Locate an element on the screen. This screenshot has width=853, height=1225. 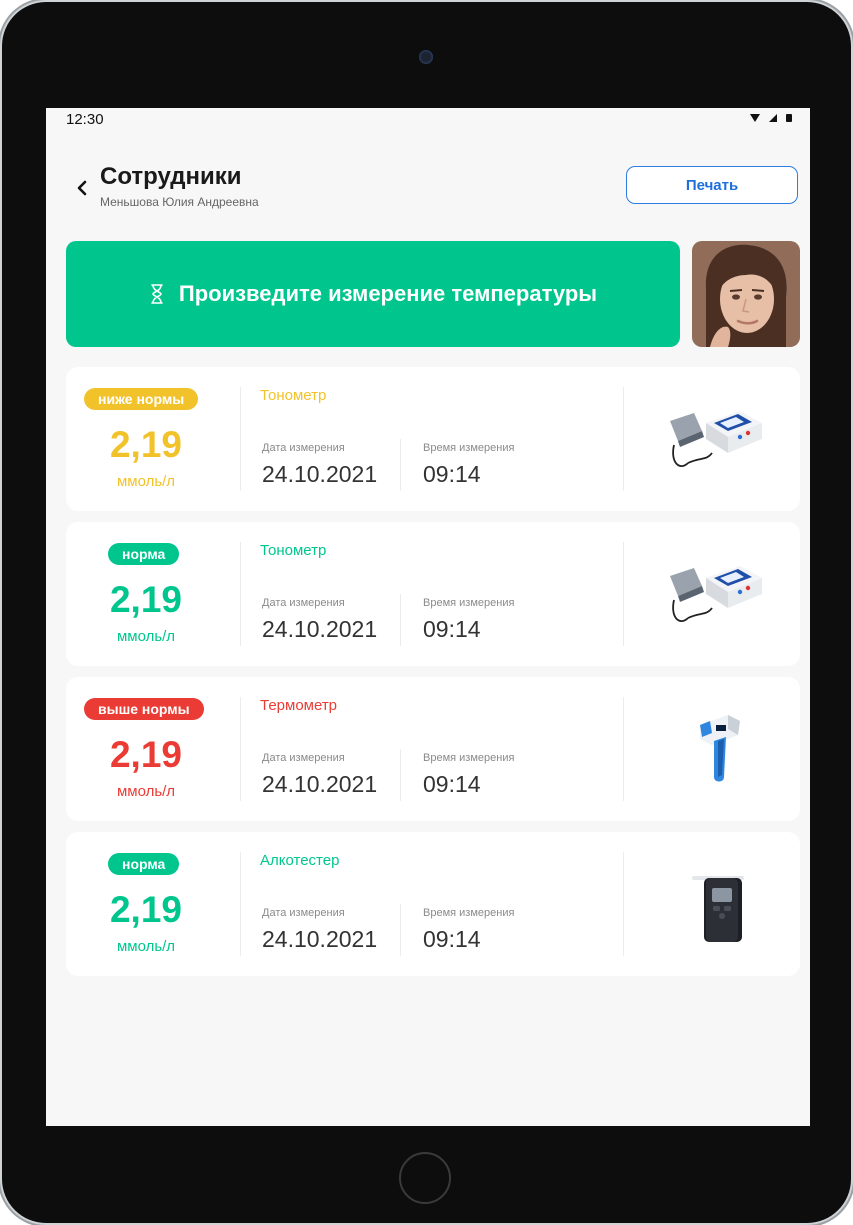
page-title: Сотрудники is located at coordinates (171, 176).